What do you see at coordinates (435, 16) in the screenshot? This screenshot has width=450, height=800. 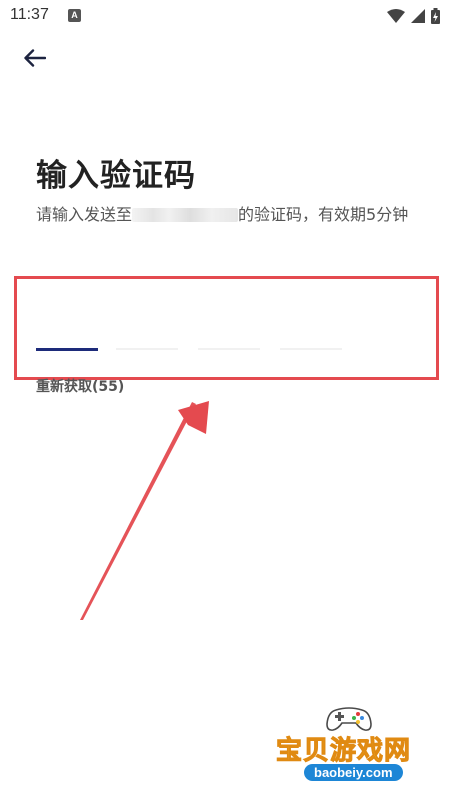 I see `battery-icon` at bounding box center [435, 16].